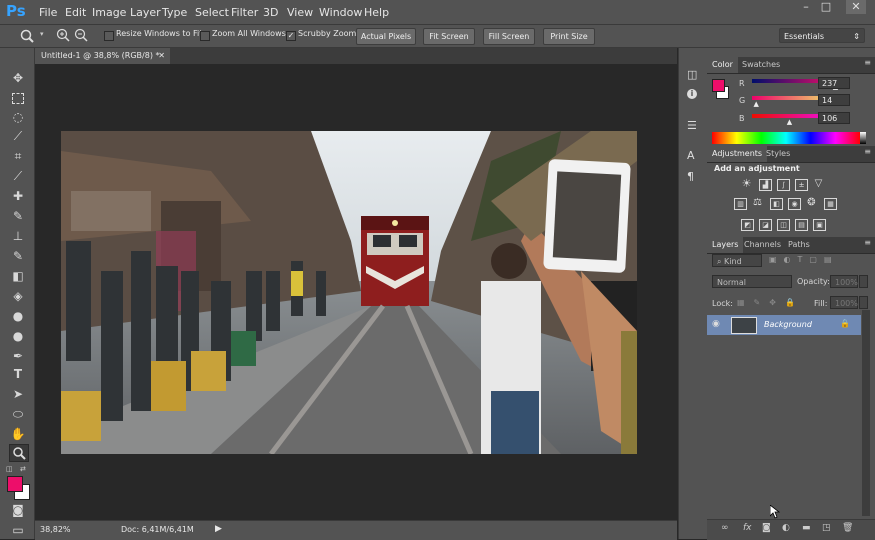 The width and height of the screenshot is (875, 540). What do you see at coordinates (752, 281) in the screenshot?
I see `blend-mode-dropdown: Normal` at bounding box center [752, 281].